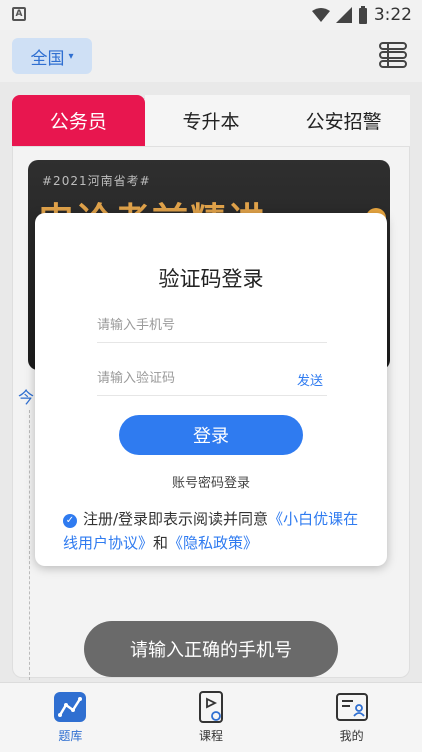 The image size is (422, 752). I want to click on nav-label-profile: 我的, so click(351, 736).